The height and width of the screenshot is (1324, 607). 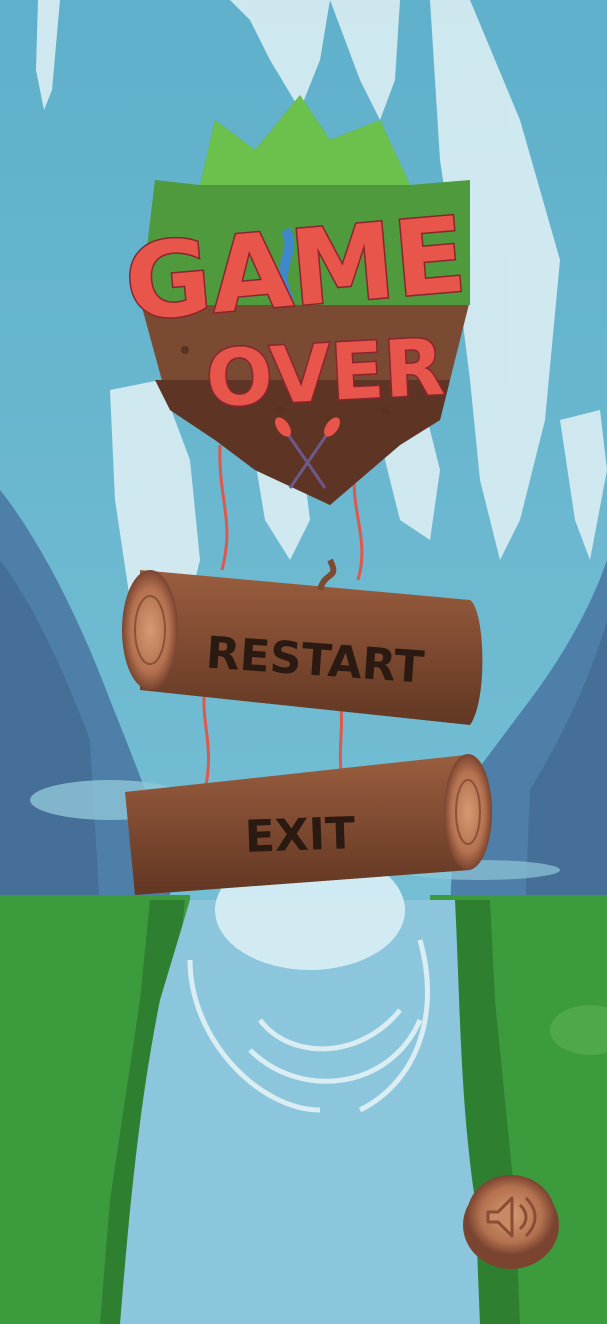 What do you see at coordinates (468, 812) in the screenshot?
I see `exit-log-end` at bounding box center [468, 812].